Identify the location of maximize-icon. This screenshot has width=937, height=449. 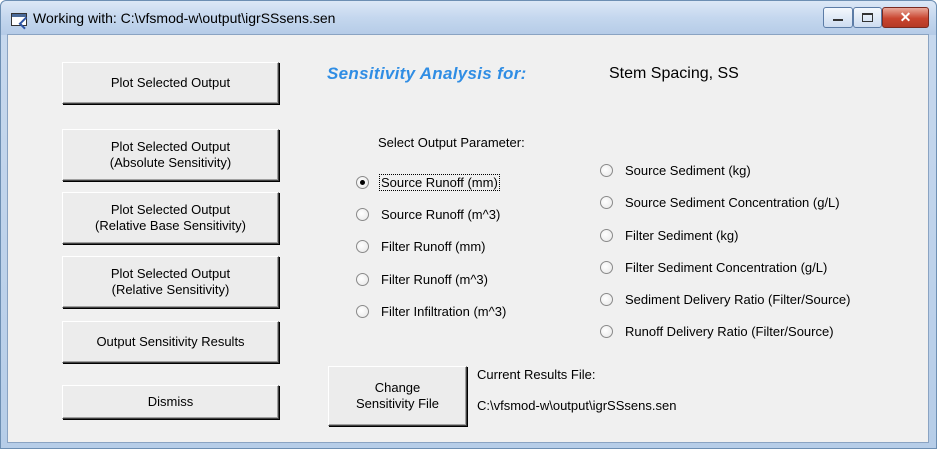
(867, 17).